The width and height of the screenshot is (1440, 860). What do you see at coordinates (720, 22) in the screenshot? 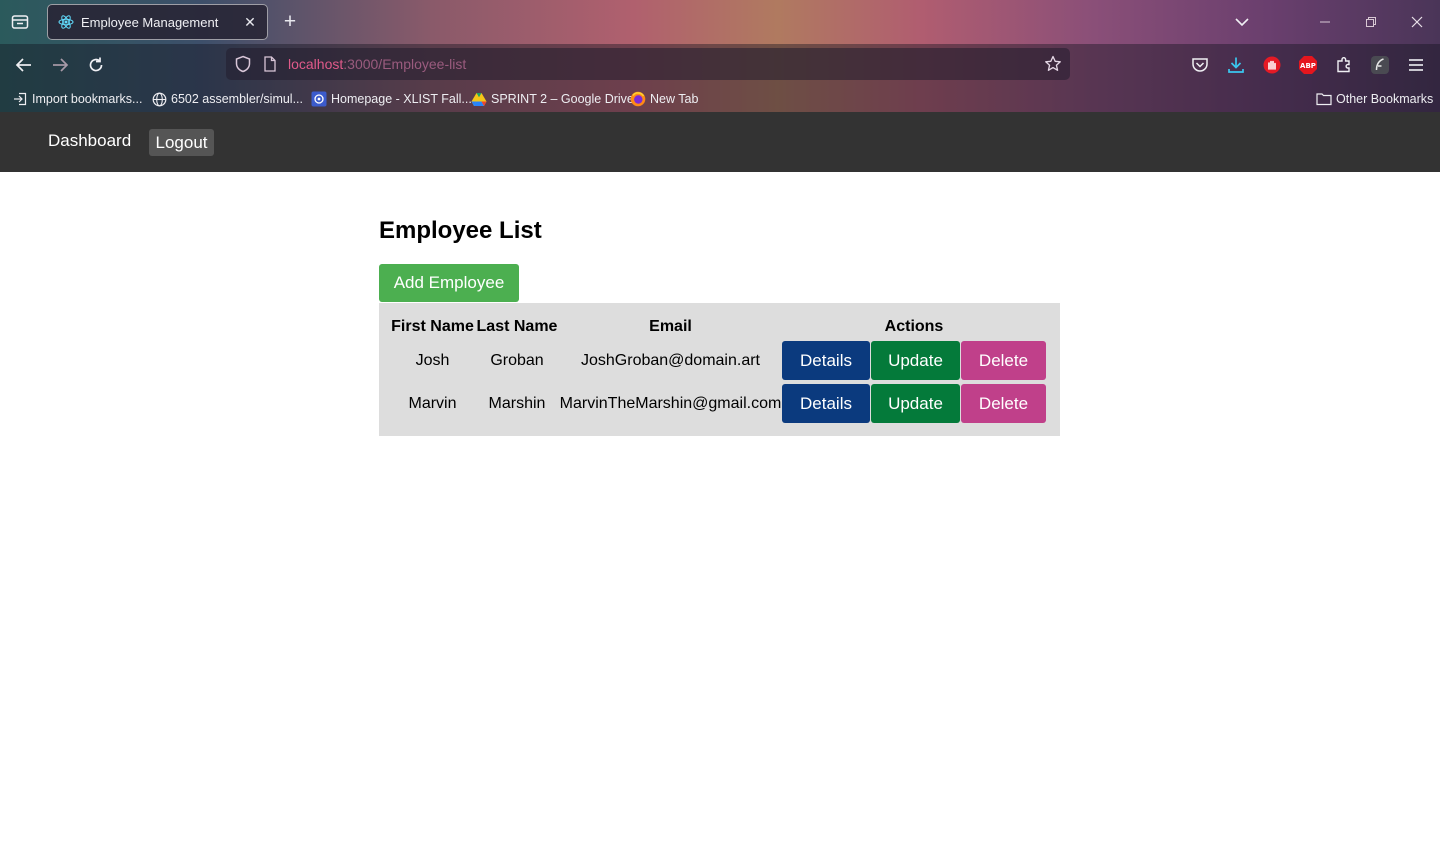
I see `tab-bar: Employee Management ✕ +` at bounding box center [720, 22].